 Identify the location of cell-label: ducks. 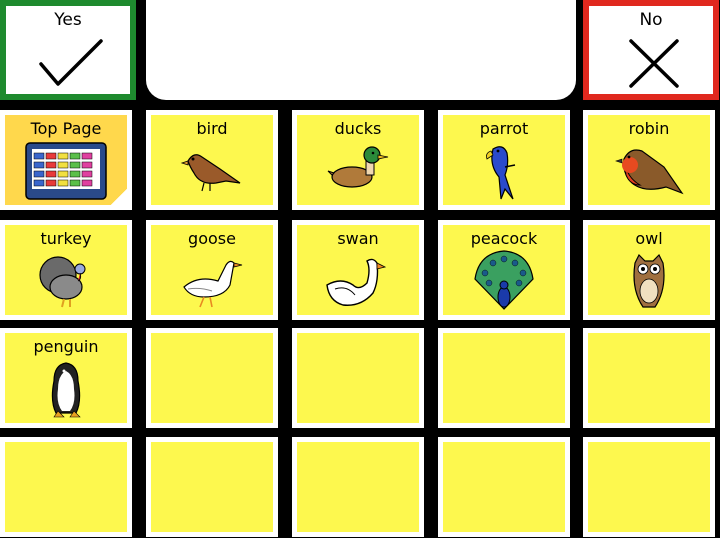
(358, 128).